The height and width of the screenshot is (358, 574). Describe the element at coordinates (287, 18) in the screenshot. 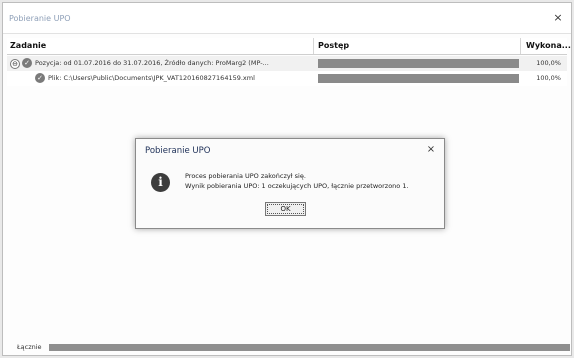

I see `title-bar: Pobieranie UPO ×` at that location.